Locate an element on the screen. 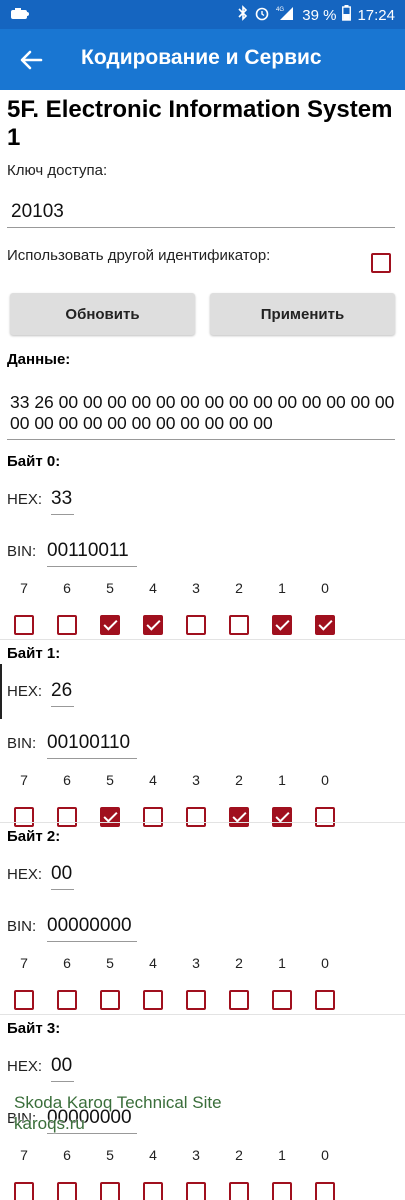 This screenshot has height=1200, width=405. data-underline is located at coordinates (201, 439).